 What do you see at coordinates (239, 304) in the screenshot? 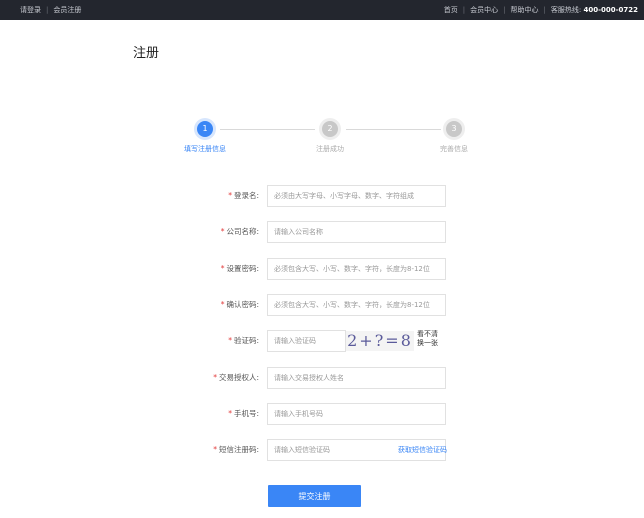
I see `confirm-password-label: * 确认密码:` at bounding box center [239, 304].